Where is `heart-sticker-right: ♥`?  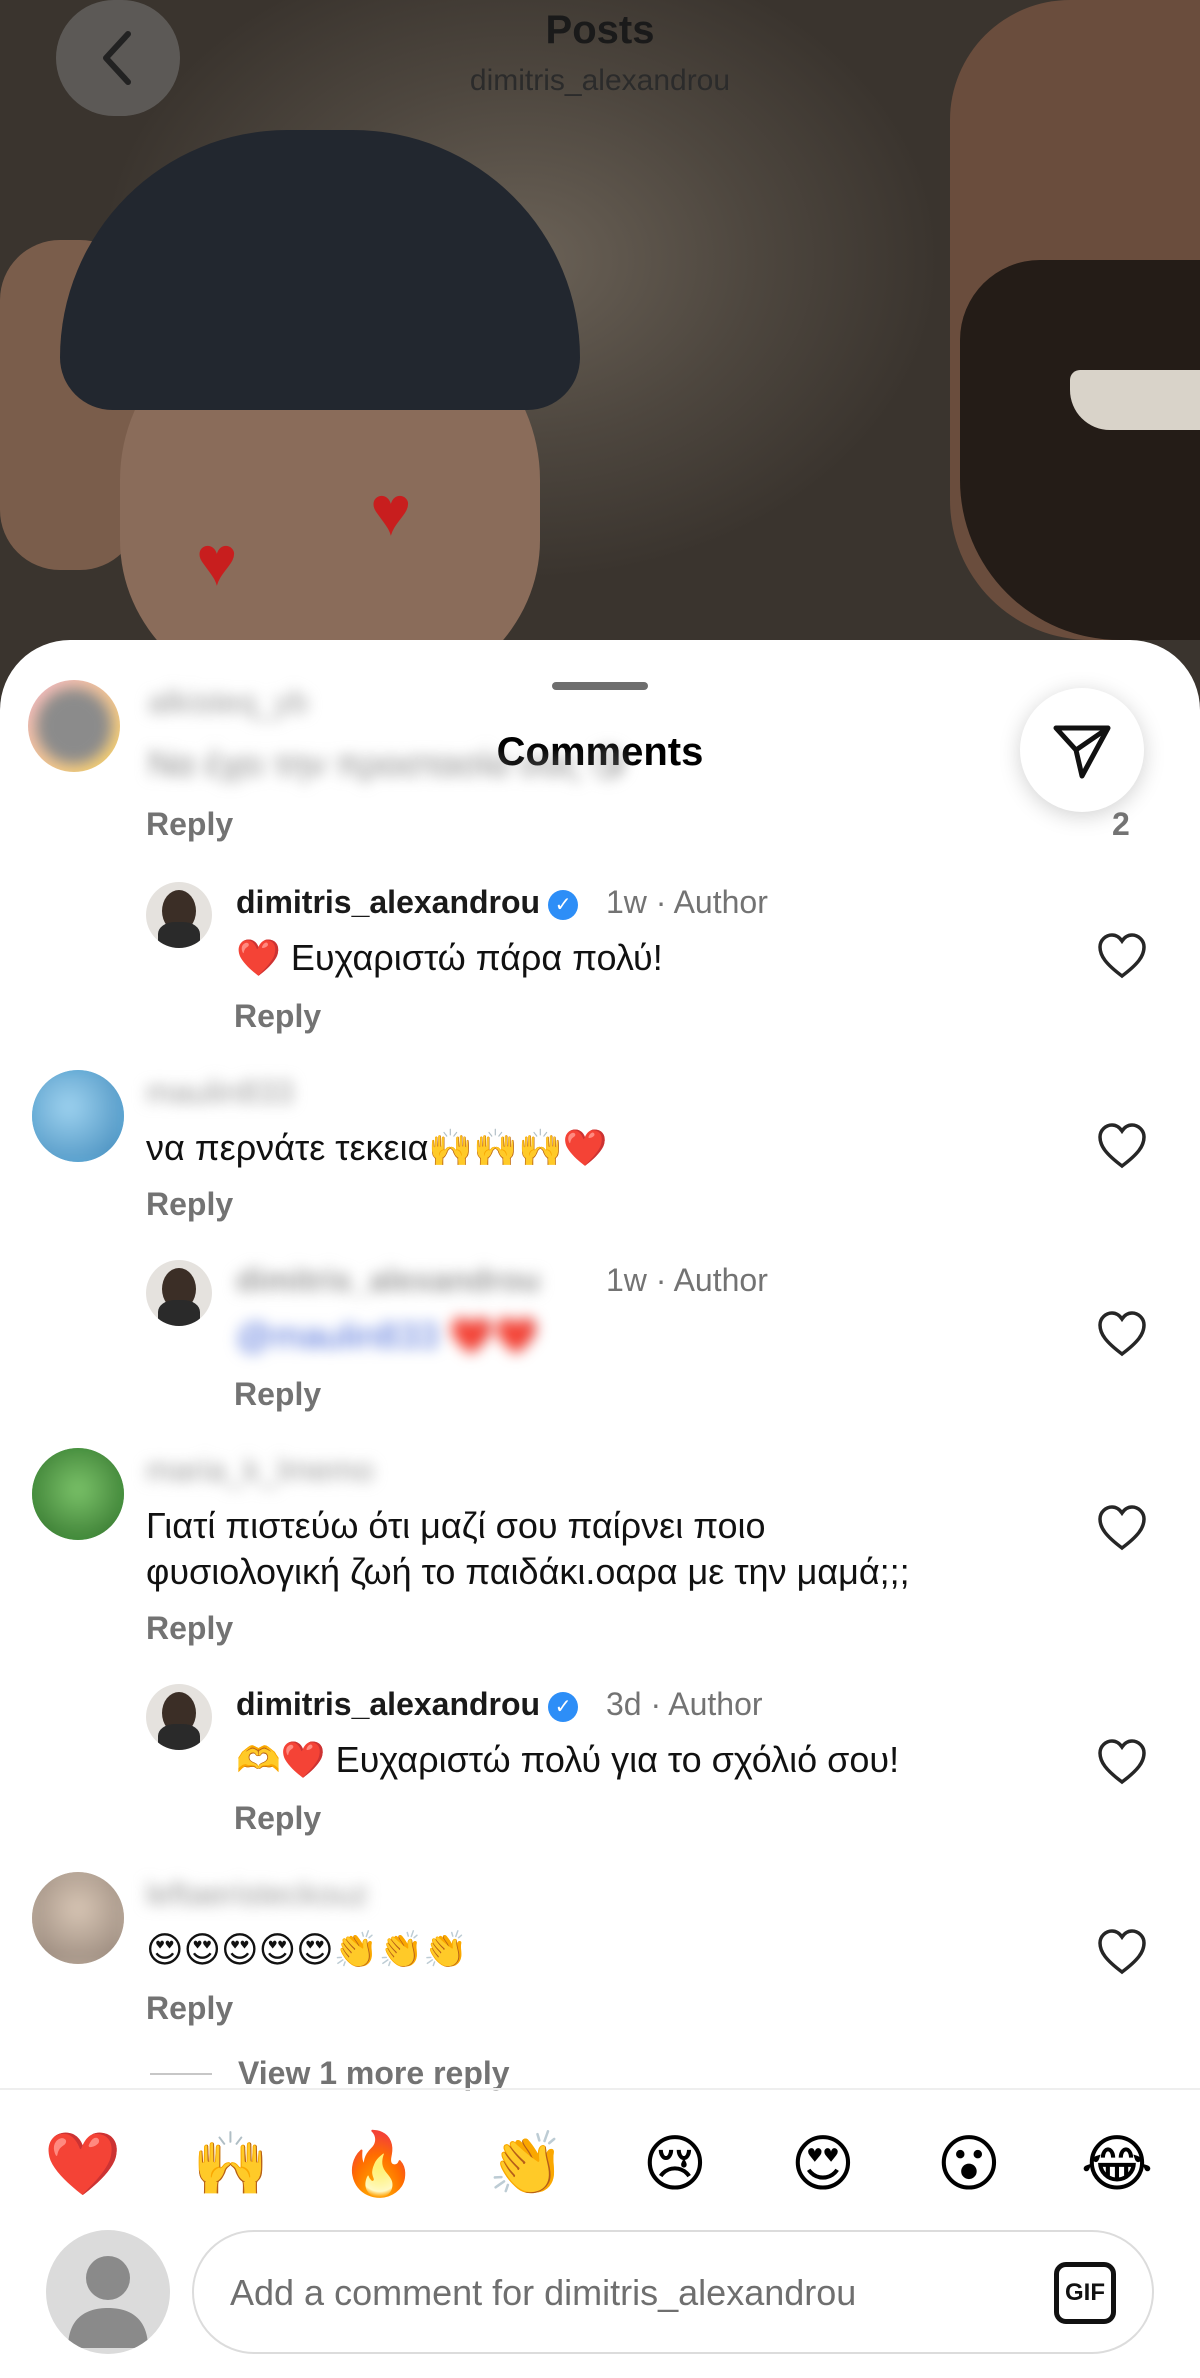 heart-sticker-right: ♥ is located at coordinates (391, 511).